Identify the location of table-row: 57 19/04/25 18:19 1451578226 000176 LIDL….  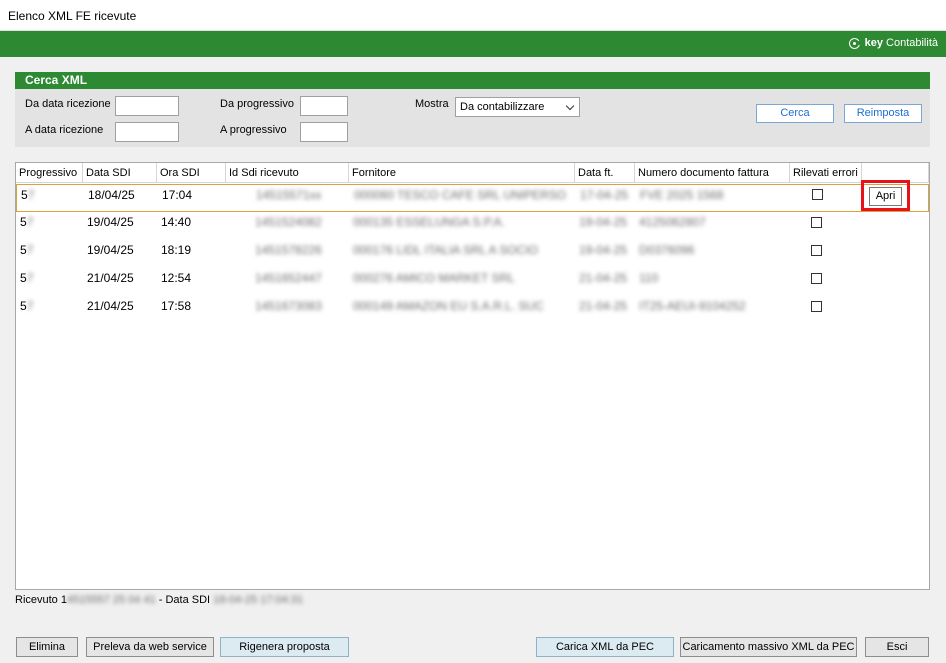
(472, 254).